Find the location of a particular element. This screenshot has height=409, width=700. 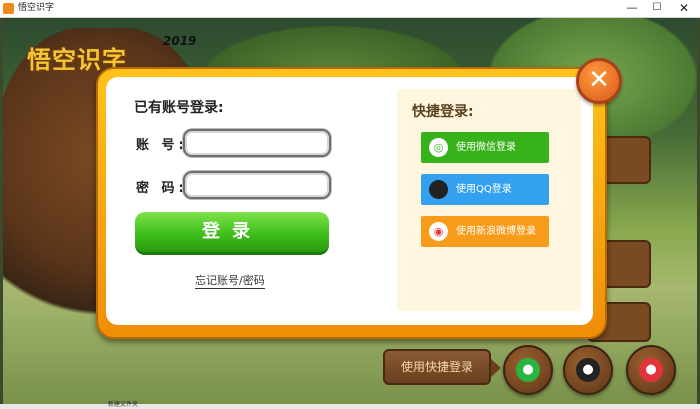

window-close-button: ✕ is located at coordinates (684, 8).